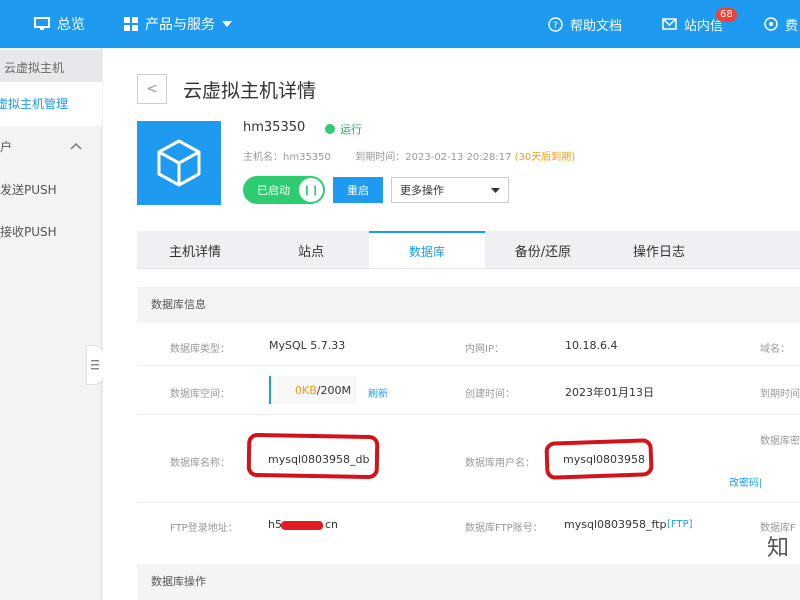  I want to click on ip-label: 内网IP：, so click(484, 349).